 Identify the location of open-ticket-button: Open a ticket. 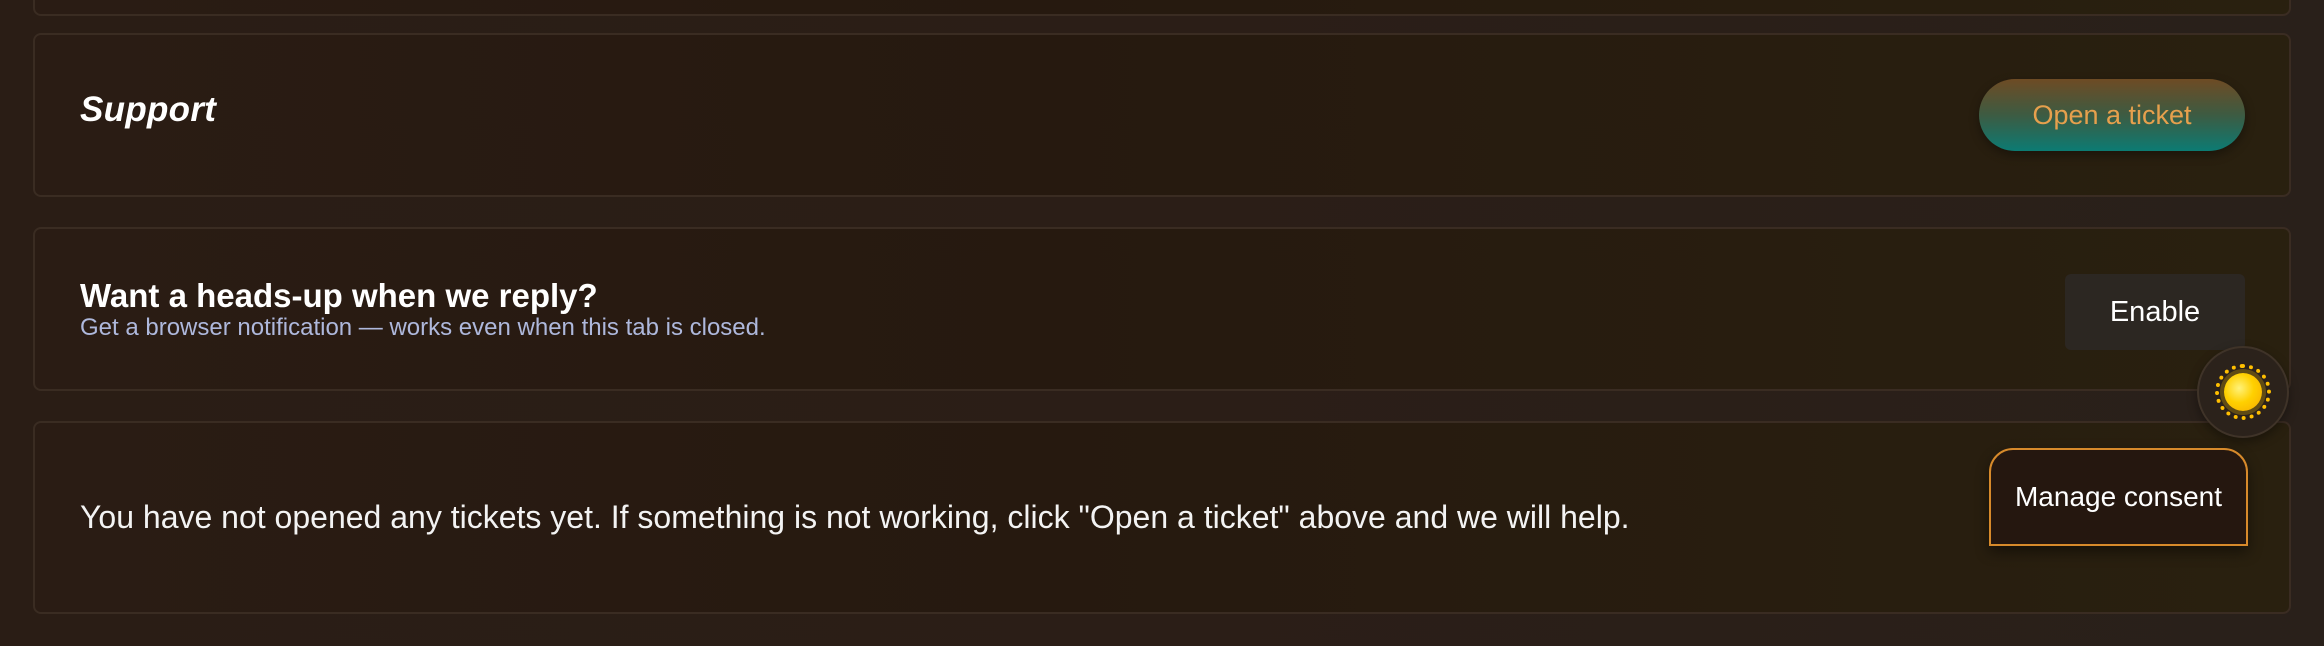
(2112, 115).